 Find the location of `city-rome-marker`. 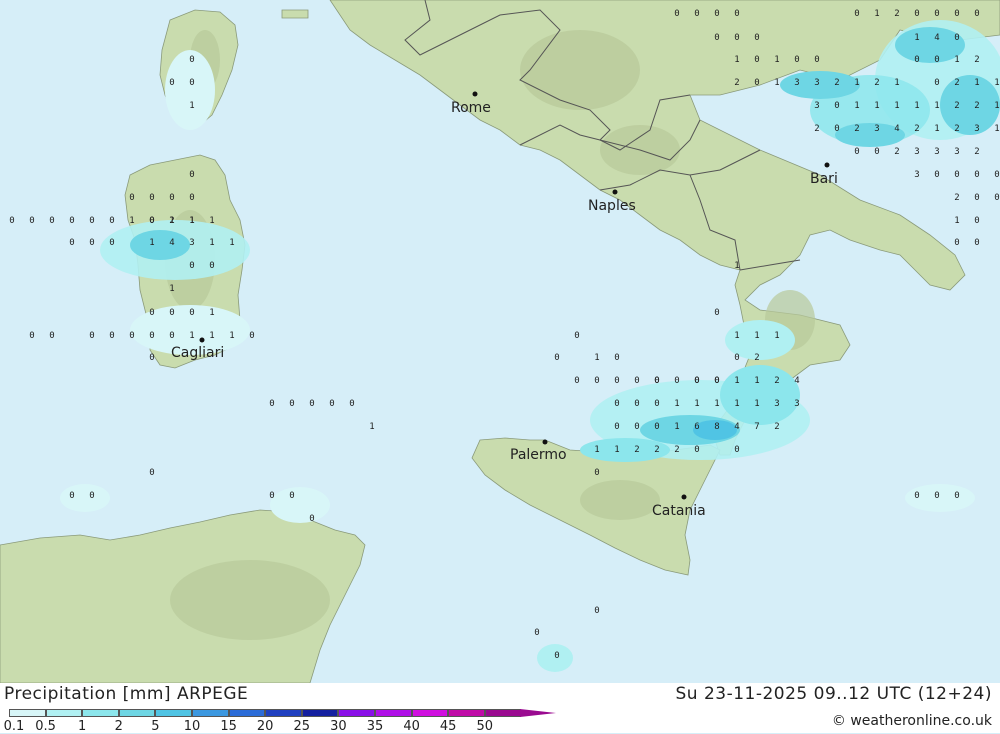

city-rome-marker is located at coordinates (475, 94).